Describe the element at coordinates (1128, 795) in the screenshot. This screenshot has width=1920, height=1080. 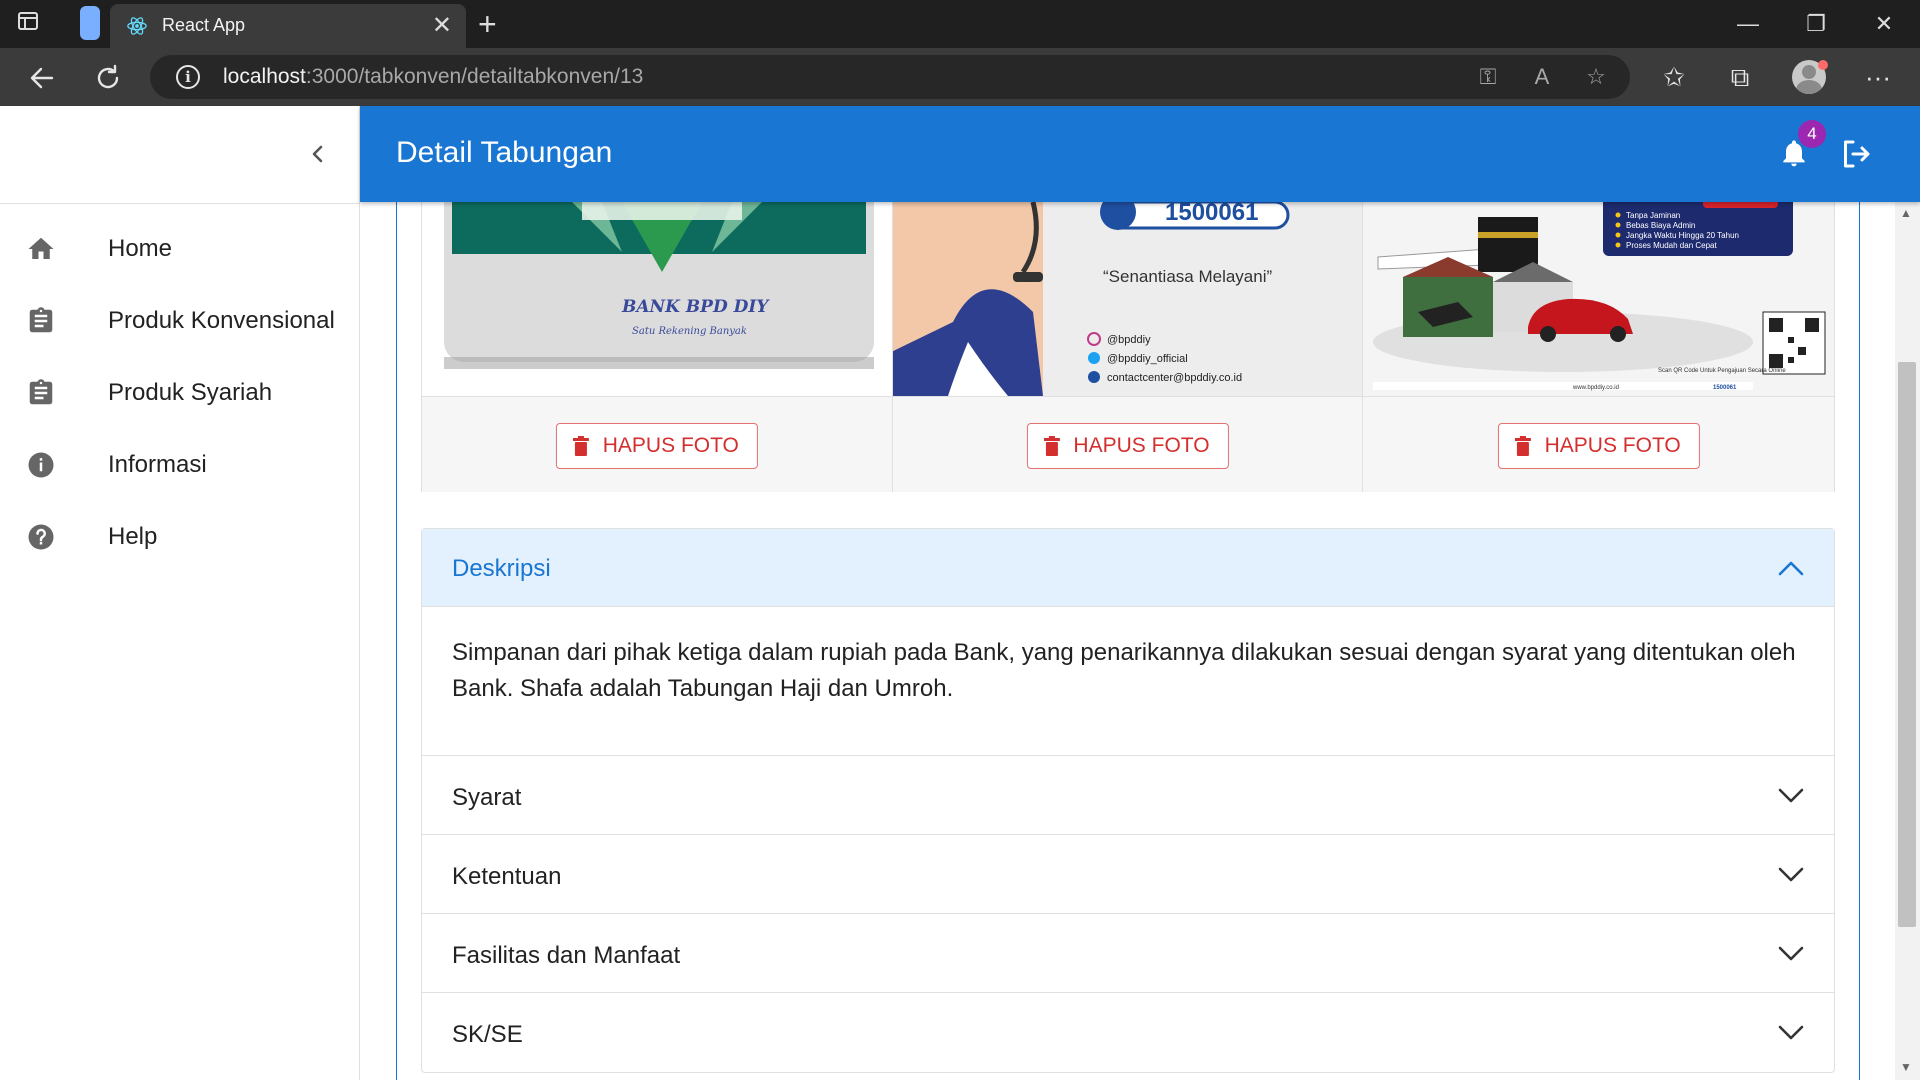
I see `accordion-header-syarat: Syarat` at that location.